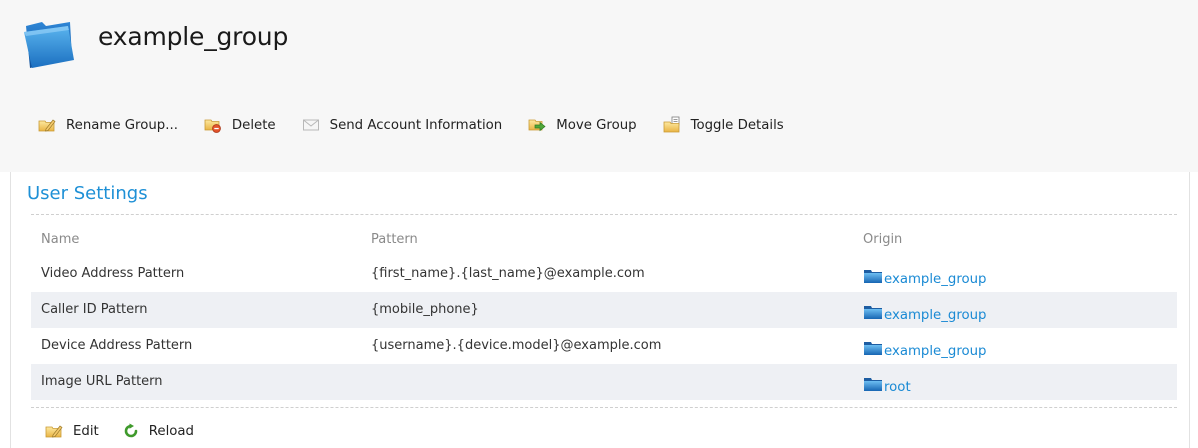  Describe the element at coordinates (883, 239) in the screenshot. I see `column-header-origin: Origin` at that location.